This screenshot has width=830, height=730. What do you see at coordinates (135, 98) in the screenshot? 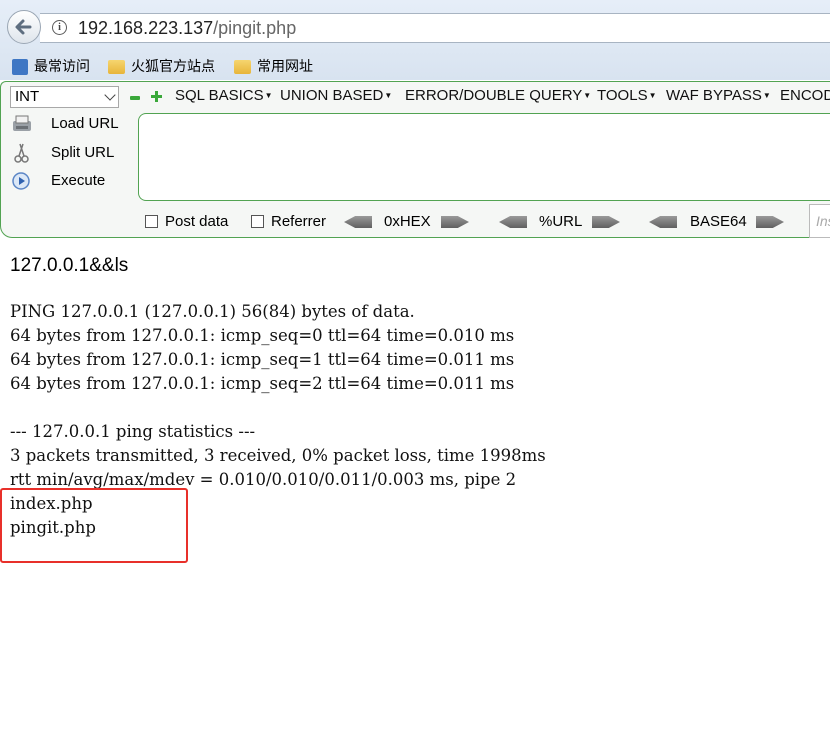
I see `minus-icon` at bounding box center [135, 98].